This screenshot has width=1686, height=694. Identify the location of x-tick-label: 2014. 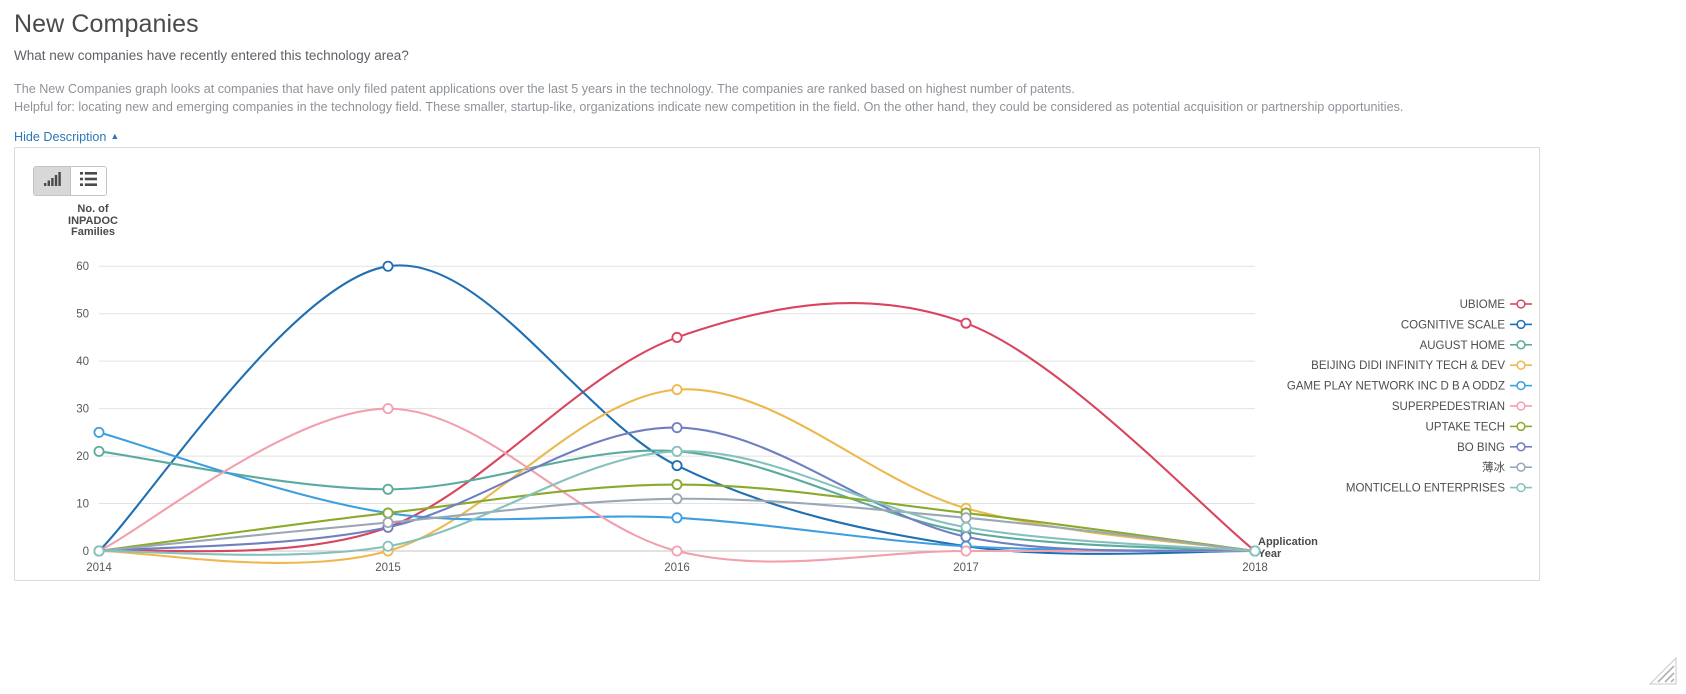
(99, 568).